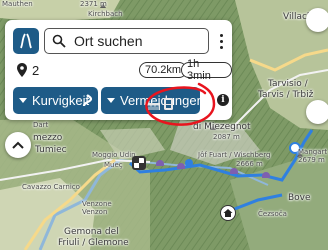 The height and width of the screenshot is (250, 328). I want to click on home-marker, so click(228, 213).